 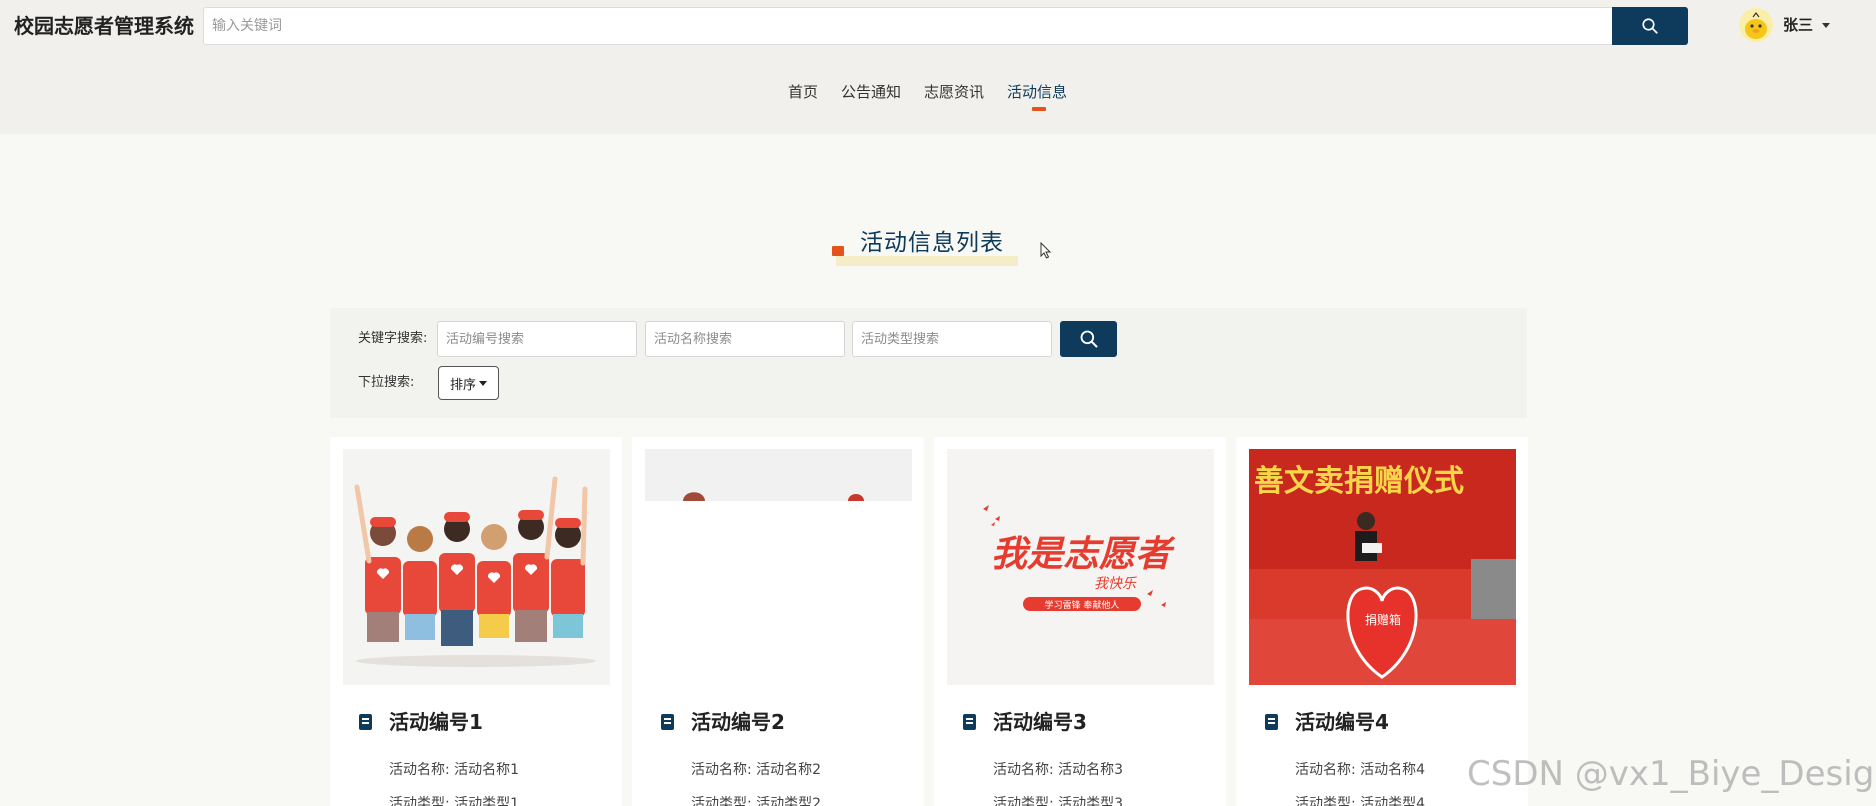 What do you see at coordinates (745, 339) in the screenshot?
I see `activity-name-search-input` at bounding box center [745, 339].